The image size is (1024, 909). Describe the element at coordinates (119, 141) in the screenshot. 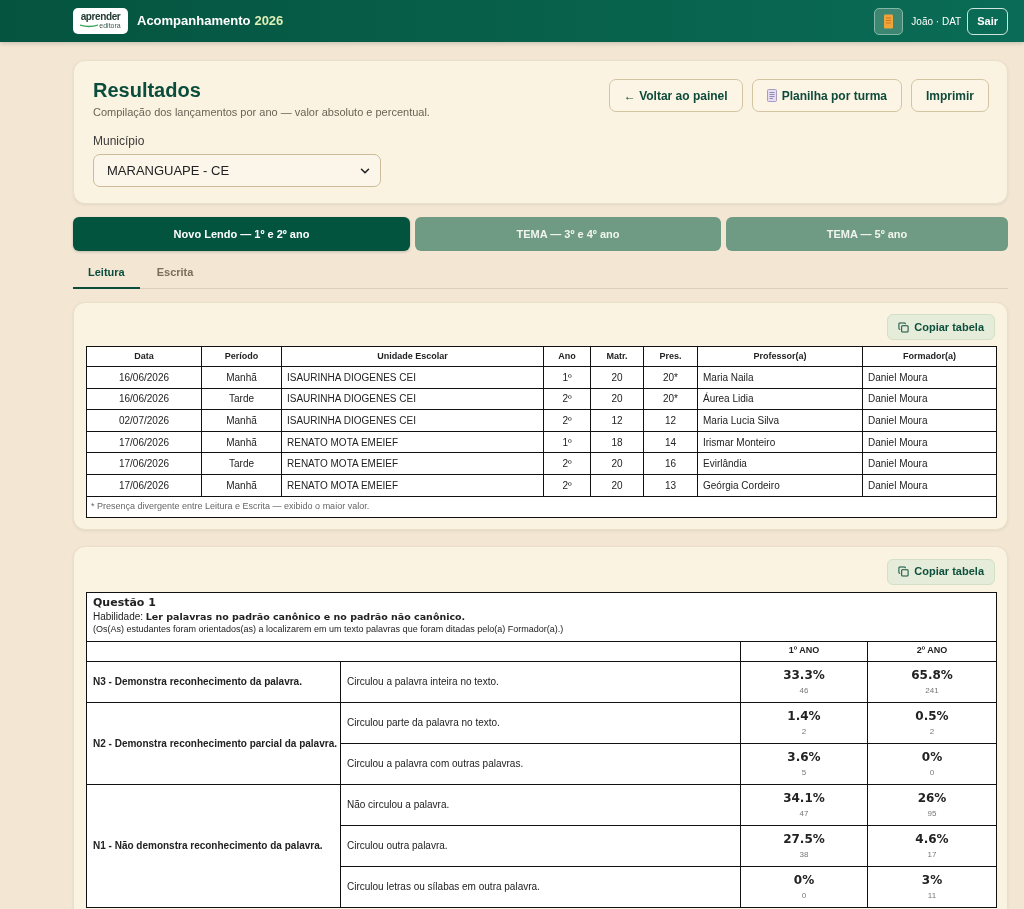

I see `municipality-label: Município` at that location.